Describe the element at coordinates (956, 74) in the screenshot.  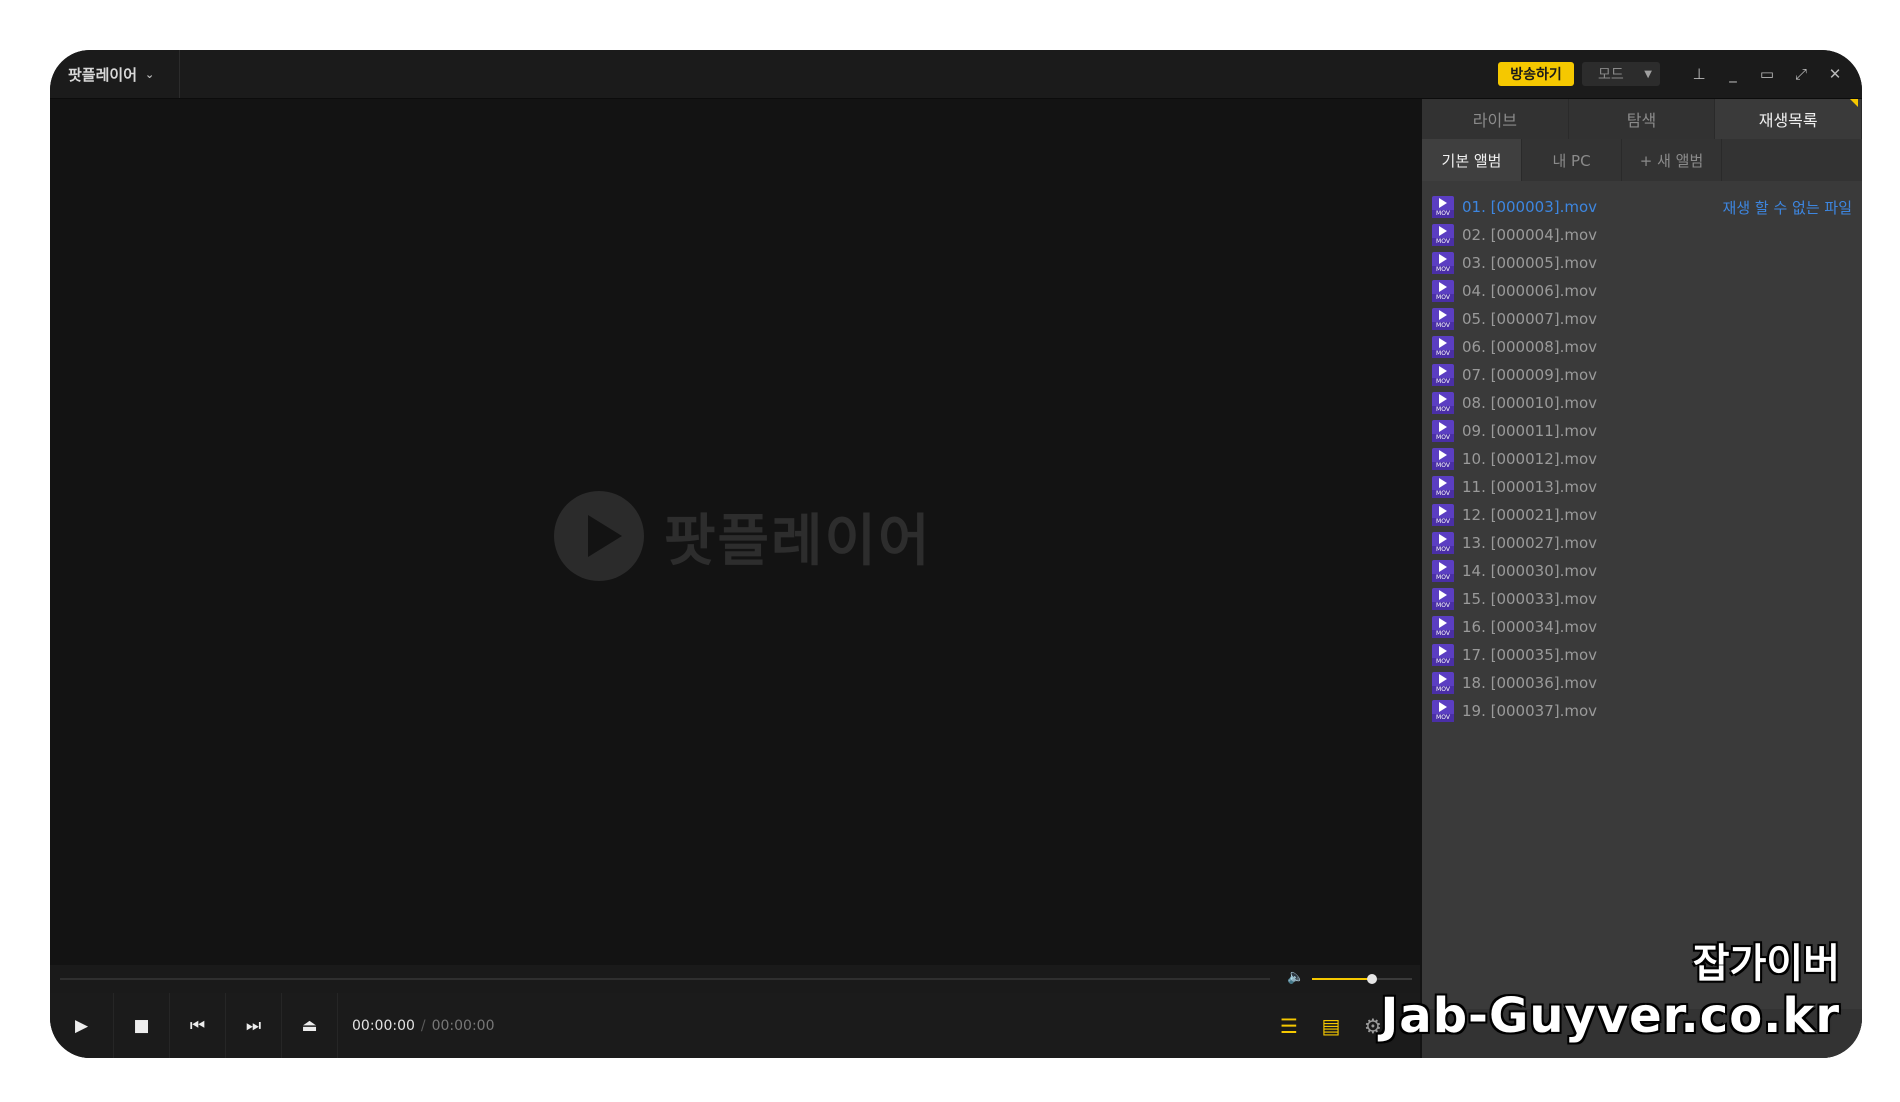
I see `title-bar: 팟플레이어 ⌄ 방송하기 모드 ▼ ⊥ _ ▭ ⤢ ✕` at that location.